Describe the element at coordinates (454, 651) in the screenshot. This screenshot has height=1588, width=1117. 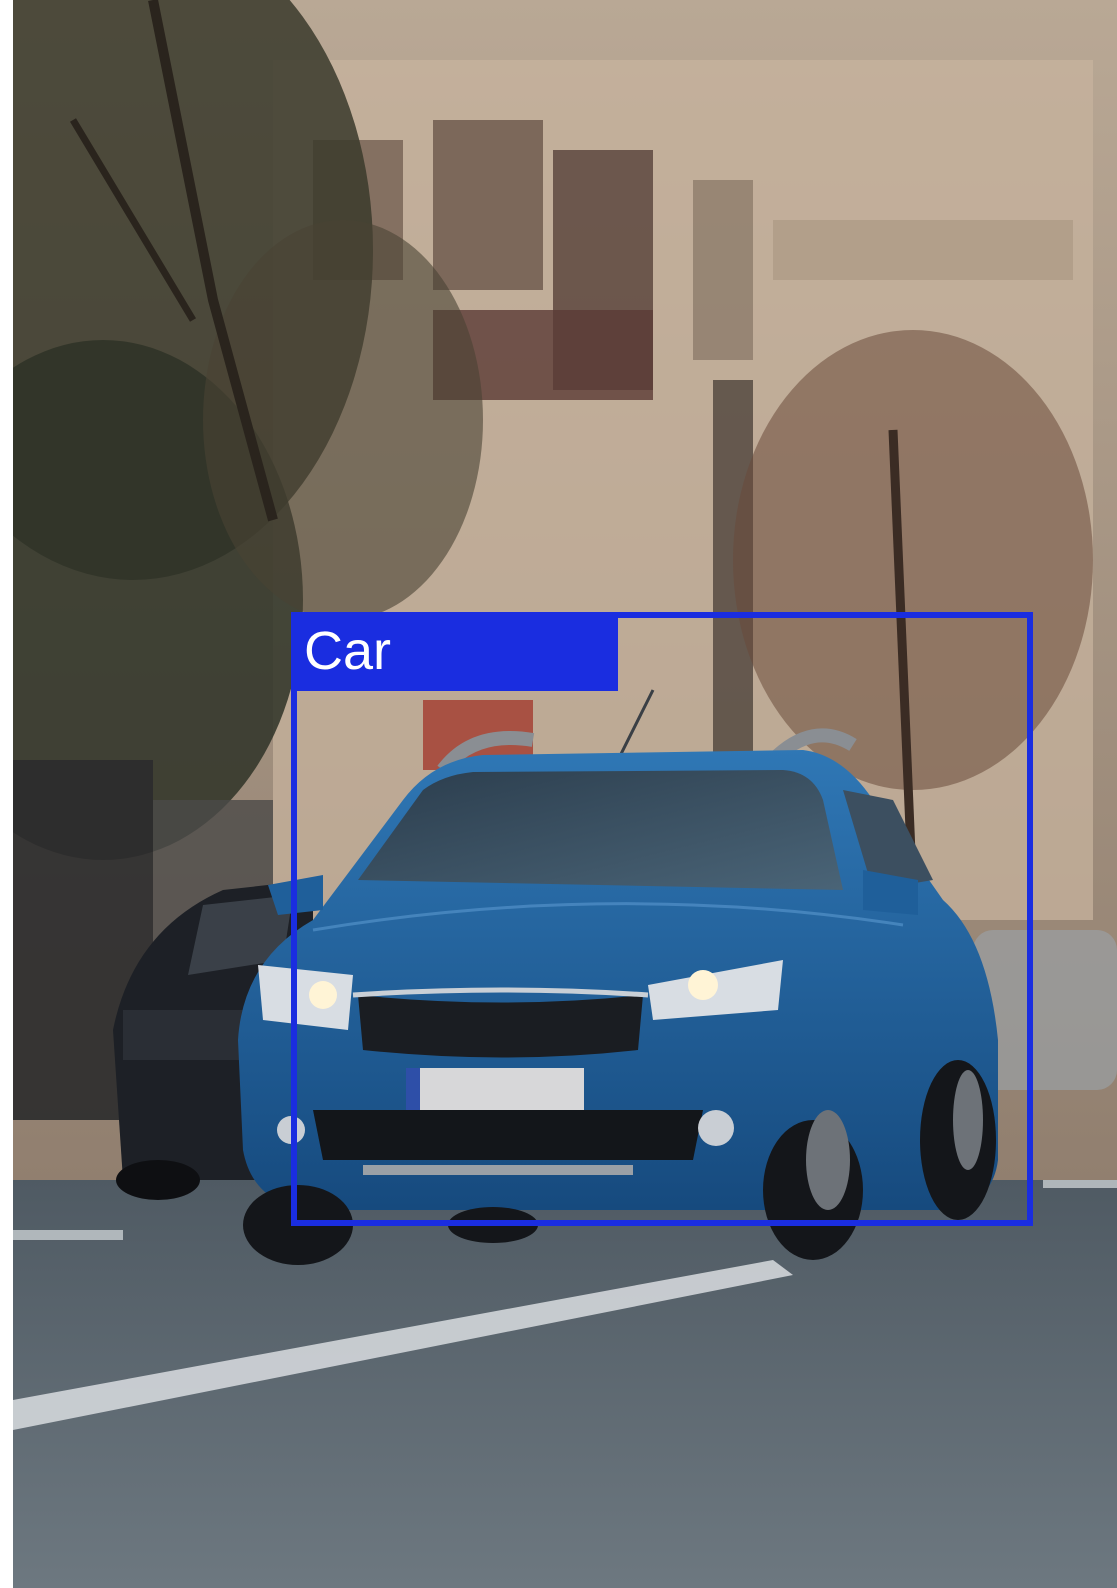
I see `detection-label: Car` at that location.